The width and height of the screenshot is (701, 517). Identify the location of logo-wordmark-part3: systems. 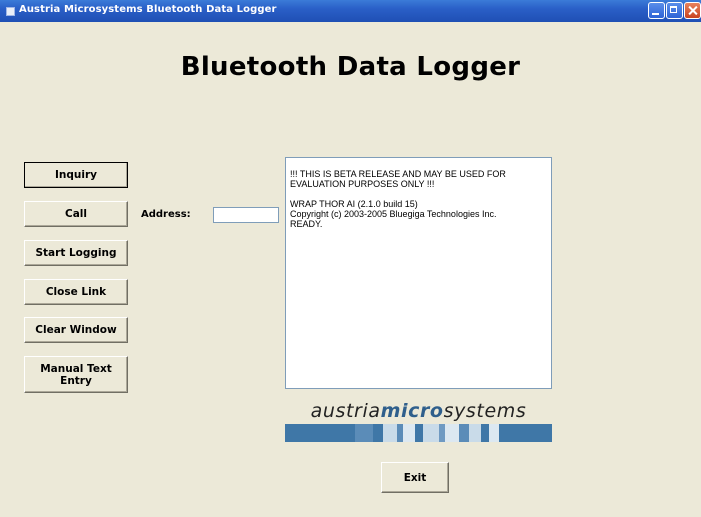
(485, 411).